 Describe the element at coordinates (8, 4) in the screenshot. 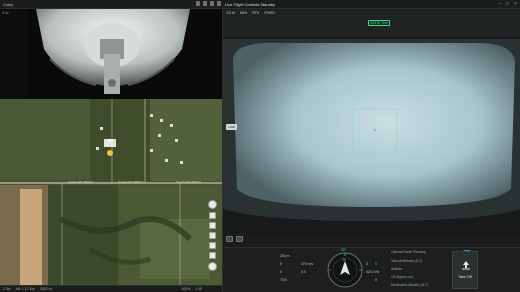

I see `app-name: Coley` at that location.